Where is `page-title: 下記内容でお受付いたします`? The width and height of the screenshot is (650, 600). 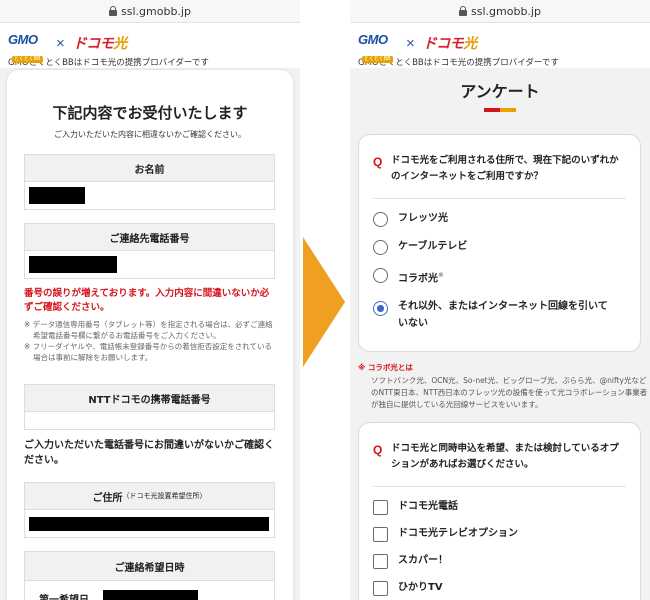
page-title: 下記内容でお受付いたします is located at coordinates (150, 113).